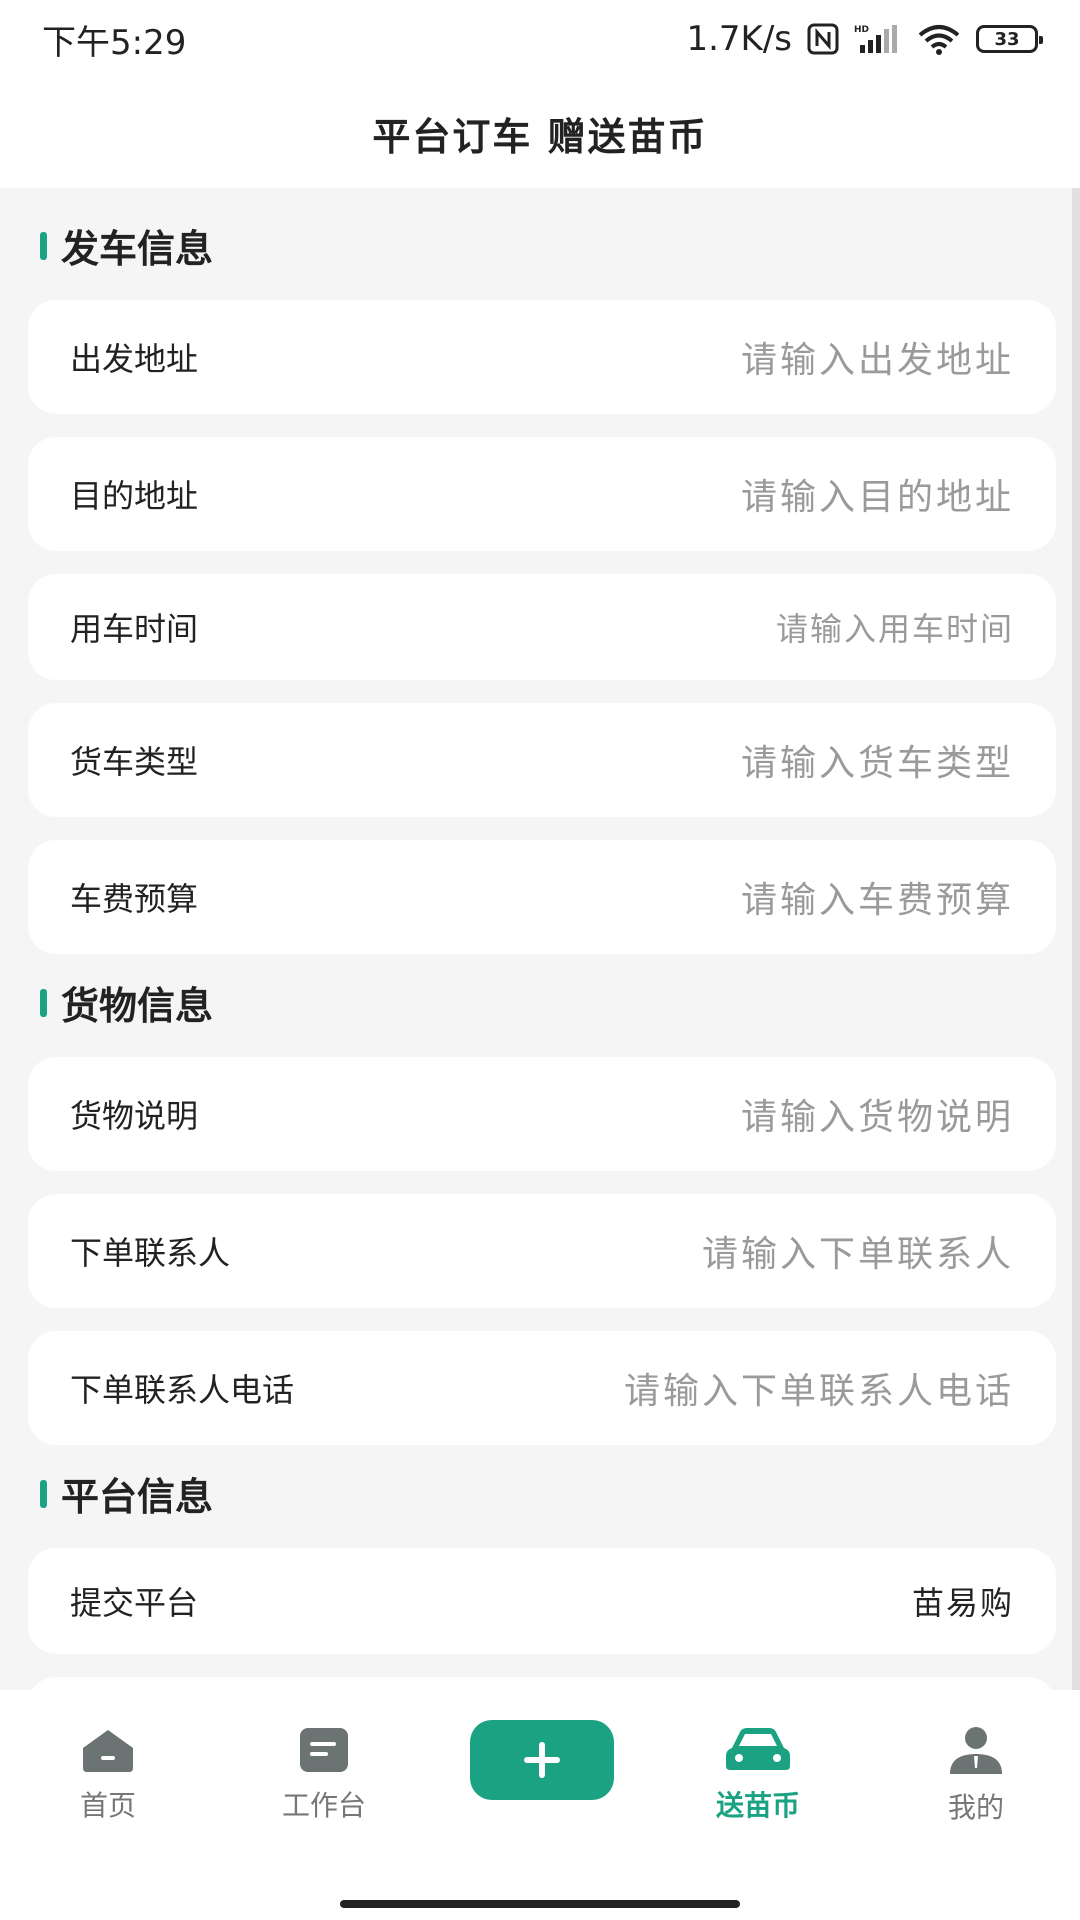  I want to click on order-contact-phone-input: 请输入下单联系人电话, so click(819, 1388).